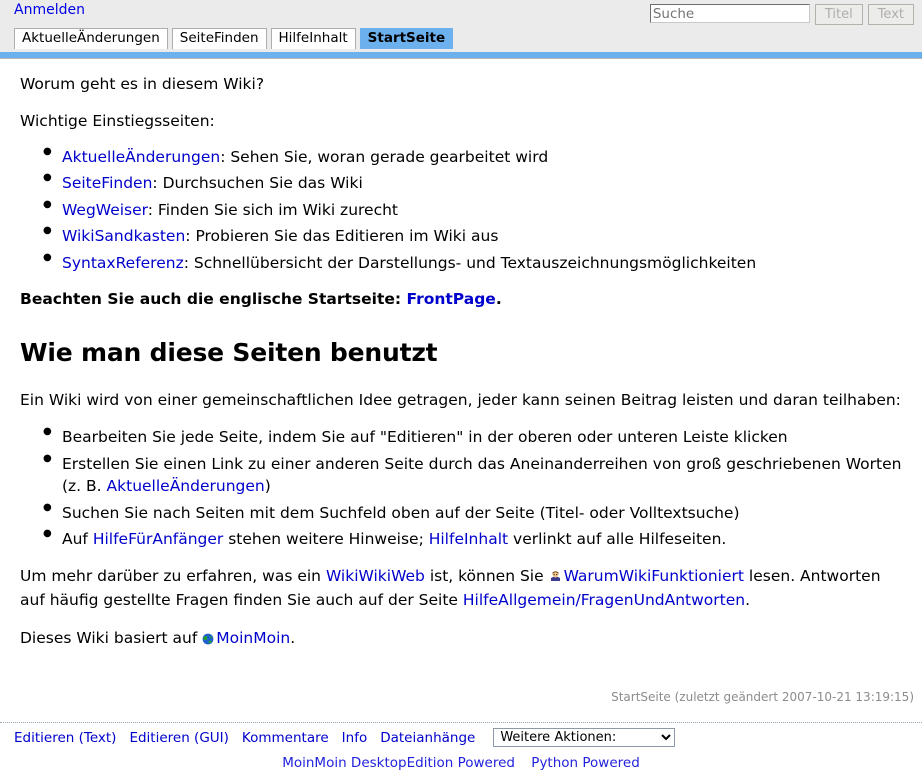 The image size is (922, 771). I want to click on list-item-text: : Finden Sie sich im Wiki zurecht, so click(273, 209).